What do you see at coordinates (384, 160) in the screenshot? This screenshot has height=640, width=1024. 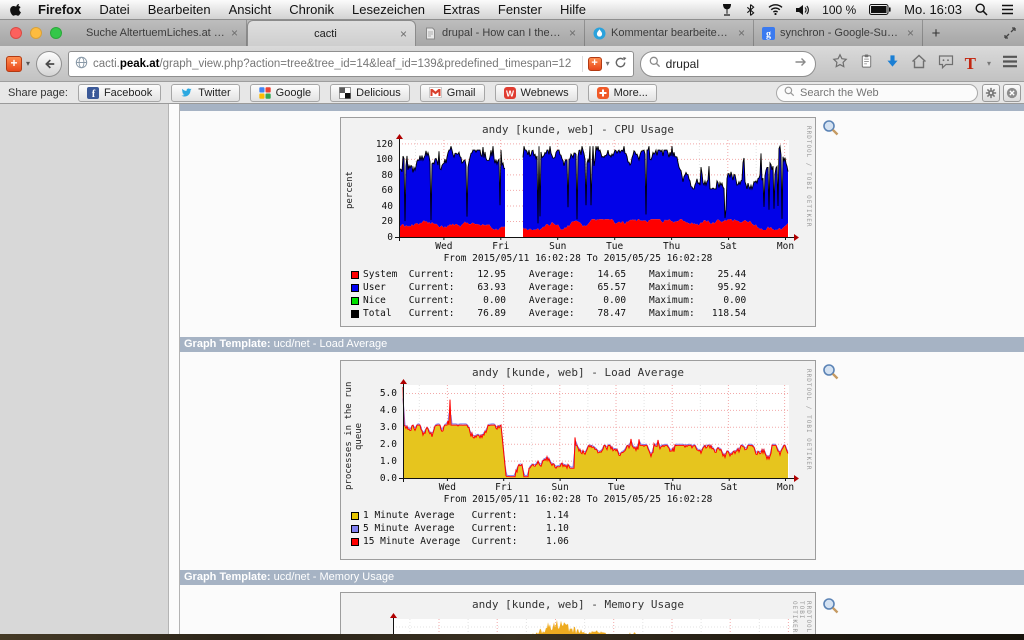 I see `y-axis-tick-label: 100` at bounding box center [384, 160].